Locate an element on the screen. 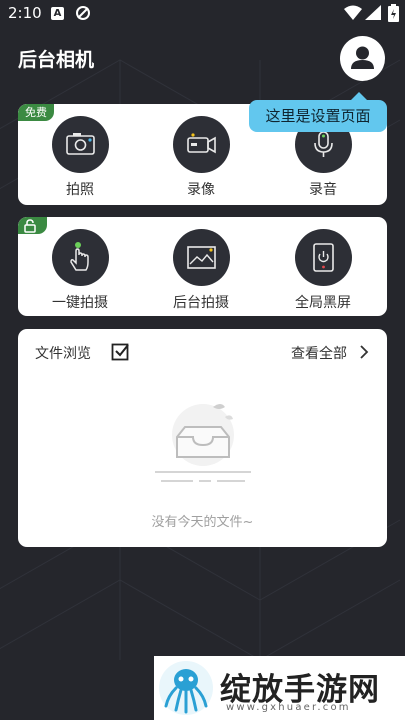  empty-inbox-icon is located at coordinates (203, 443).